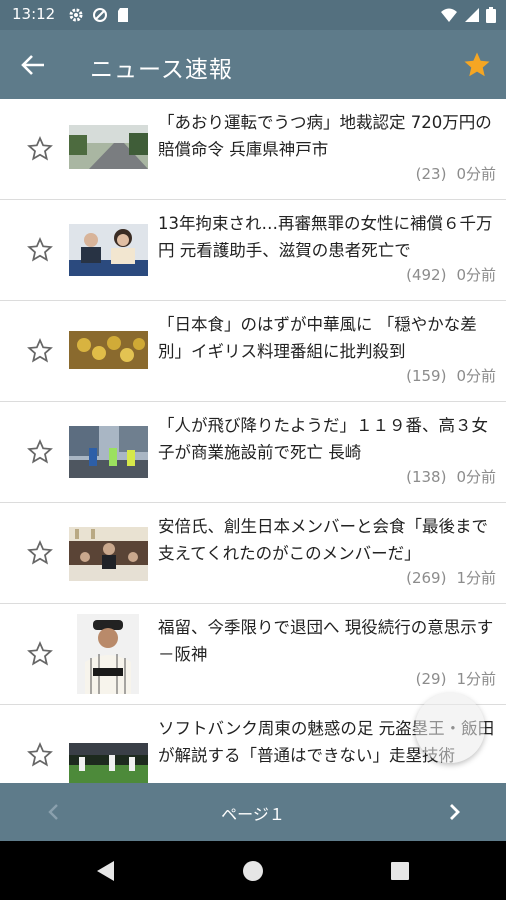 The height and width of the screenshot is (900, 506). I want to click on article-meta: (138) 0分前, so click(451, 476).